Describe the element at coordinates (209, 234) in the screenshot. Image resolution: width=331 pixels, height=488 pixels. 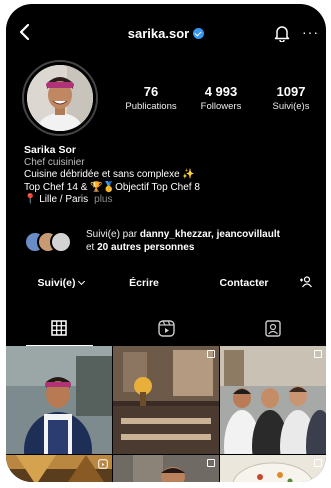
I see `followed-by-names: danny_khezzar, jeancovillault` at that location.